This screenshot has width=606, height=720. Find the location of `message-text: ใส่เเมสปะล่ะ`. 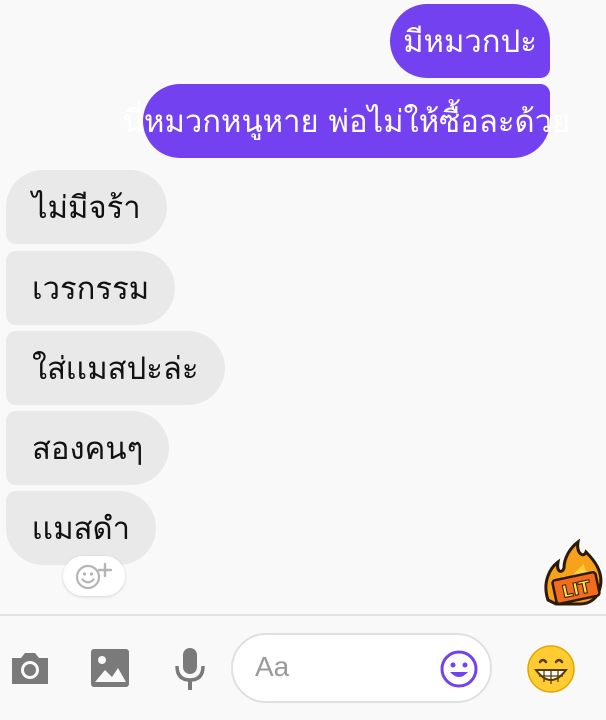

message-text: ใส่เเมสปะล่ะ is located at coordinates (115, 369).